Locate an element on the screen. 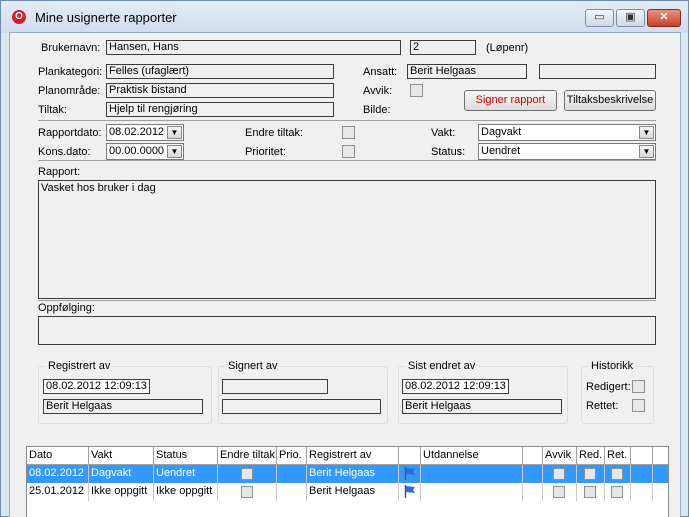 The height and width of the screenshot is (517, 689). ansatt-label: Ansatt: is located at coordinates (380, 72).